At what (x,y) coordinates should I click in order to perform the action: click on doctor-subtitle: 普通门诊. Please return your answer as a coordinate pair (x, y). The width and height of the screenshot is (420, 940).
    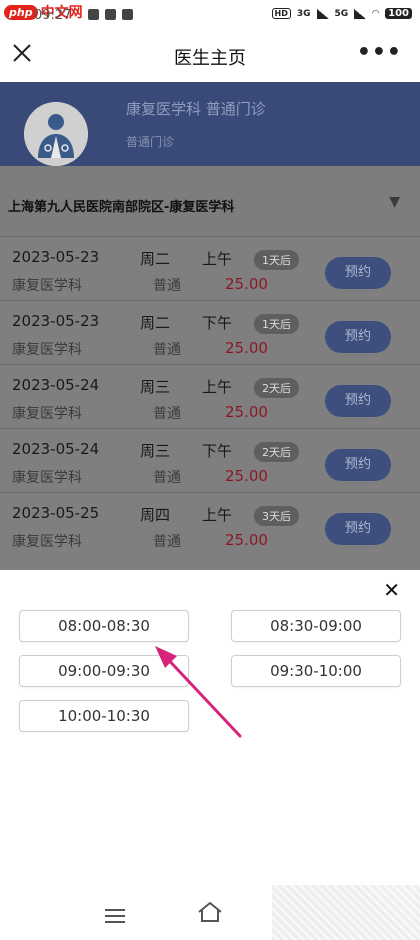
    Looking at the image, I should click on (150, 142).